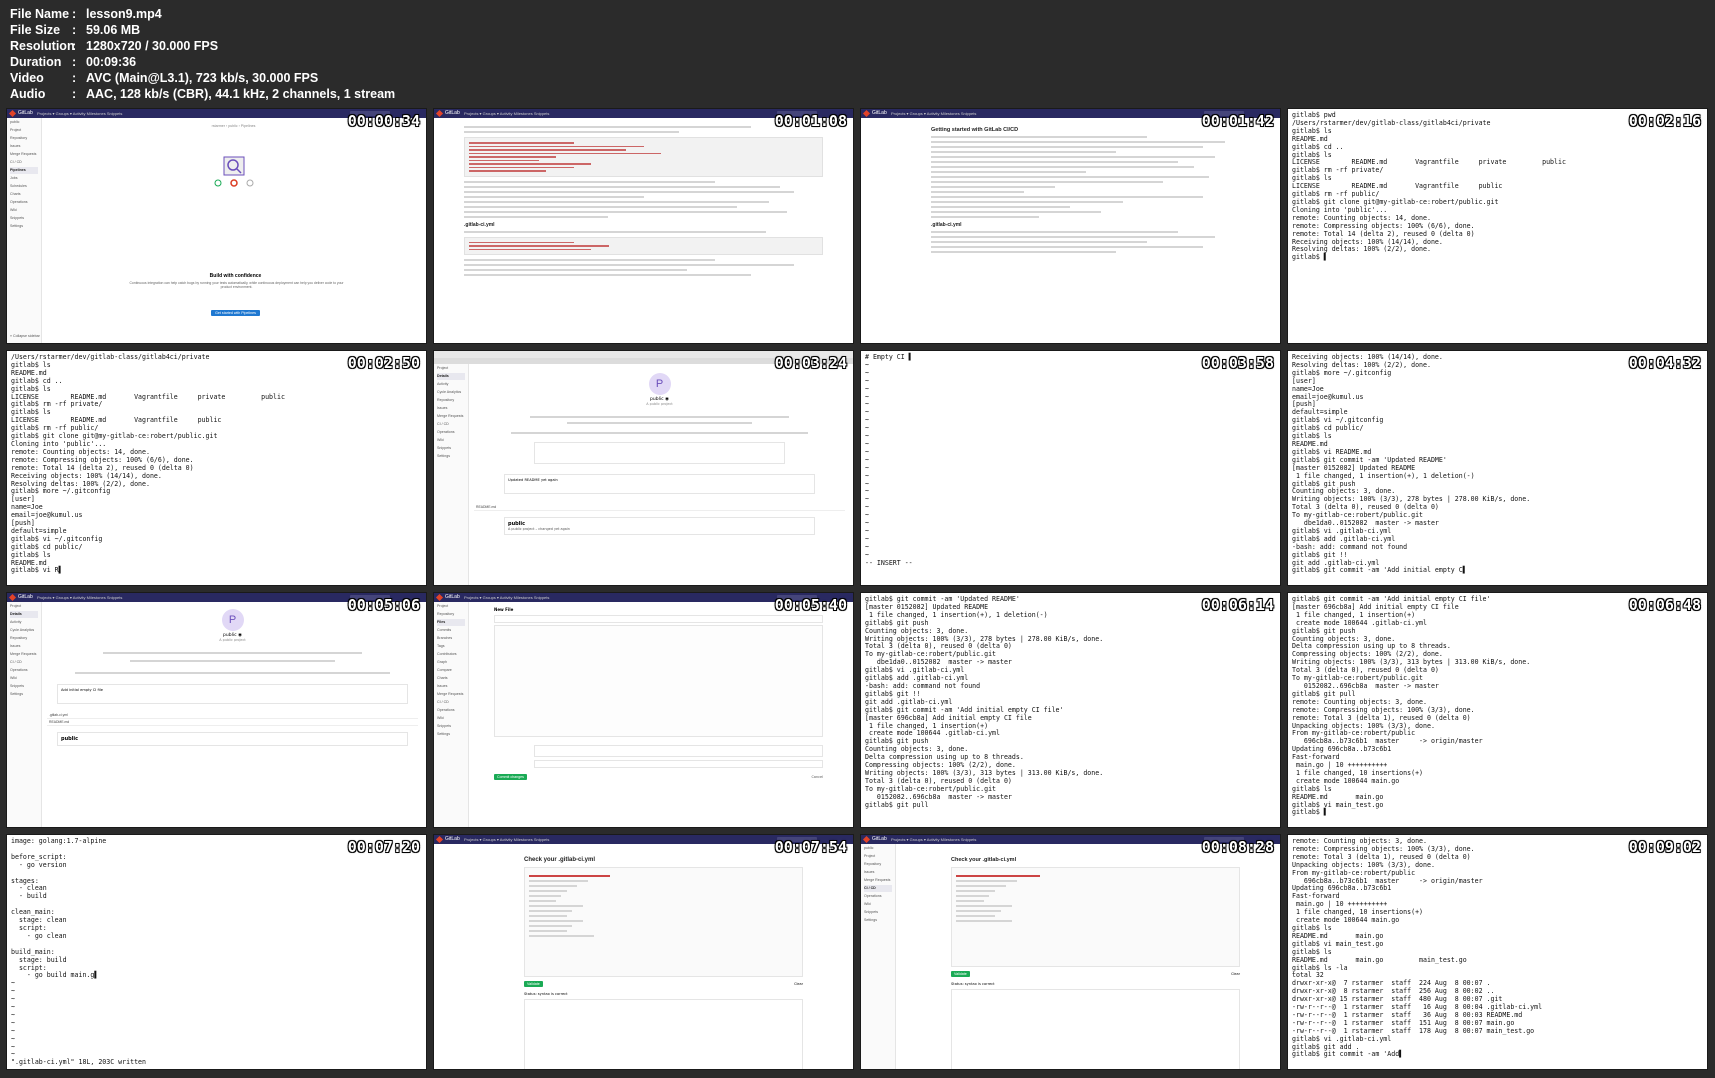 This screenshot has height=1078, width=1715. What do you see at coordinates (678, 764) in the screenshot?
I see `target-branch-input` at bounding box center [678, 764].